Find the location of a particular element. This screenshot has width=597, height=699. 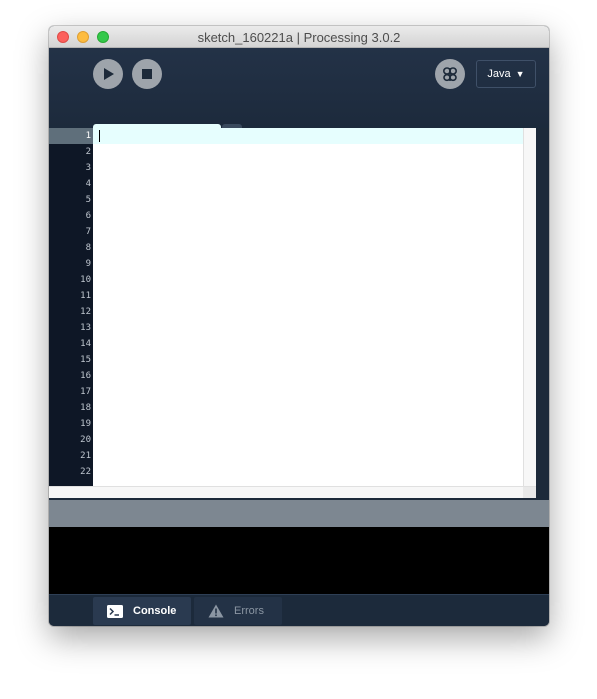

line-number: 5 is located at coordinates (88, 200).